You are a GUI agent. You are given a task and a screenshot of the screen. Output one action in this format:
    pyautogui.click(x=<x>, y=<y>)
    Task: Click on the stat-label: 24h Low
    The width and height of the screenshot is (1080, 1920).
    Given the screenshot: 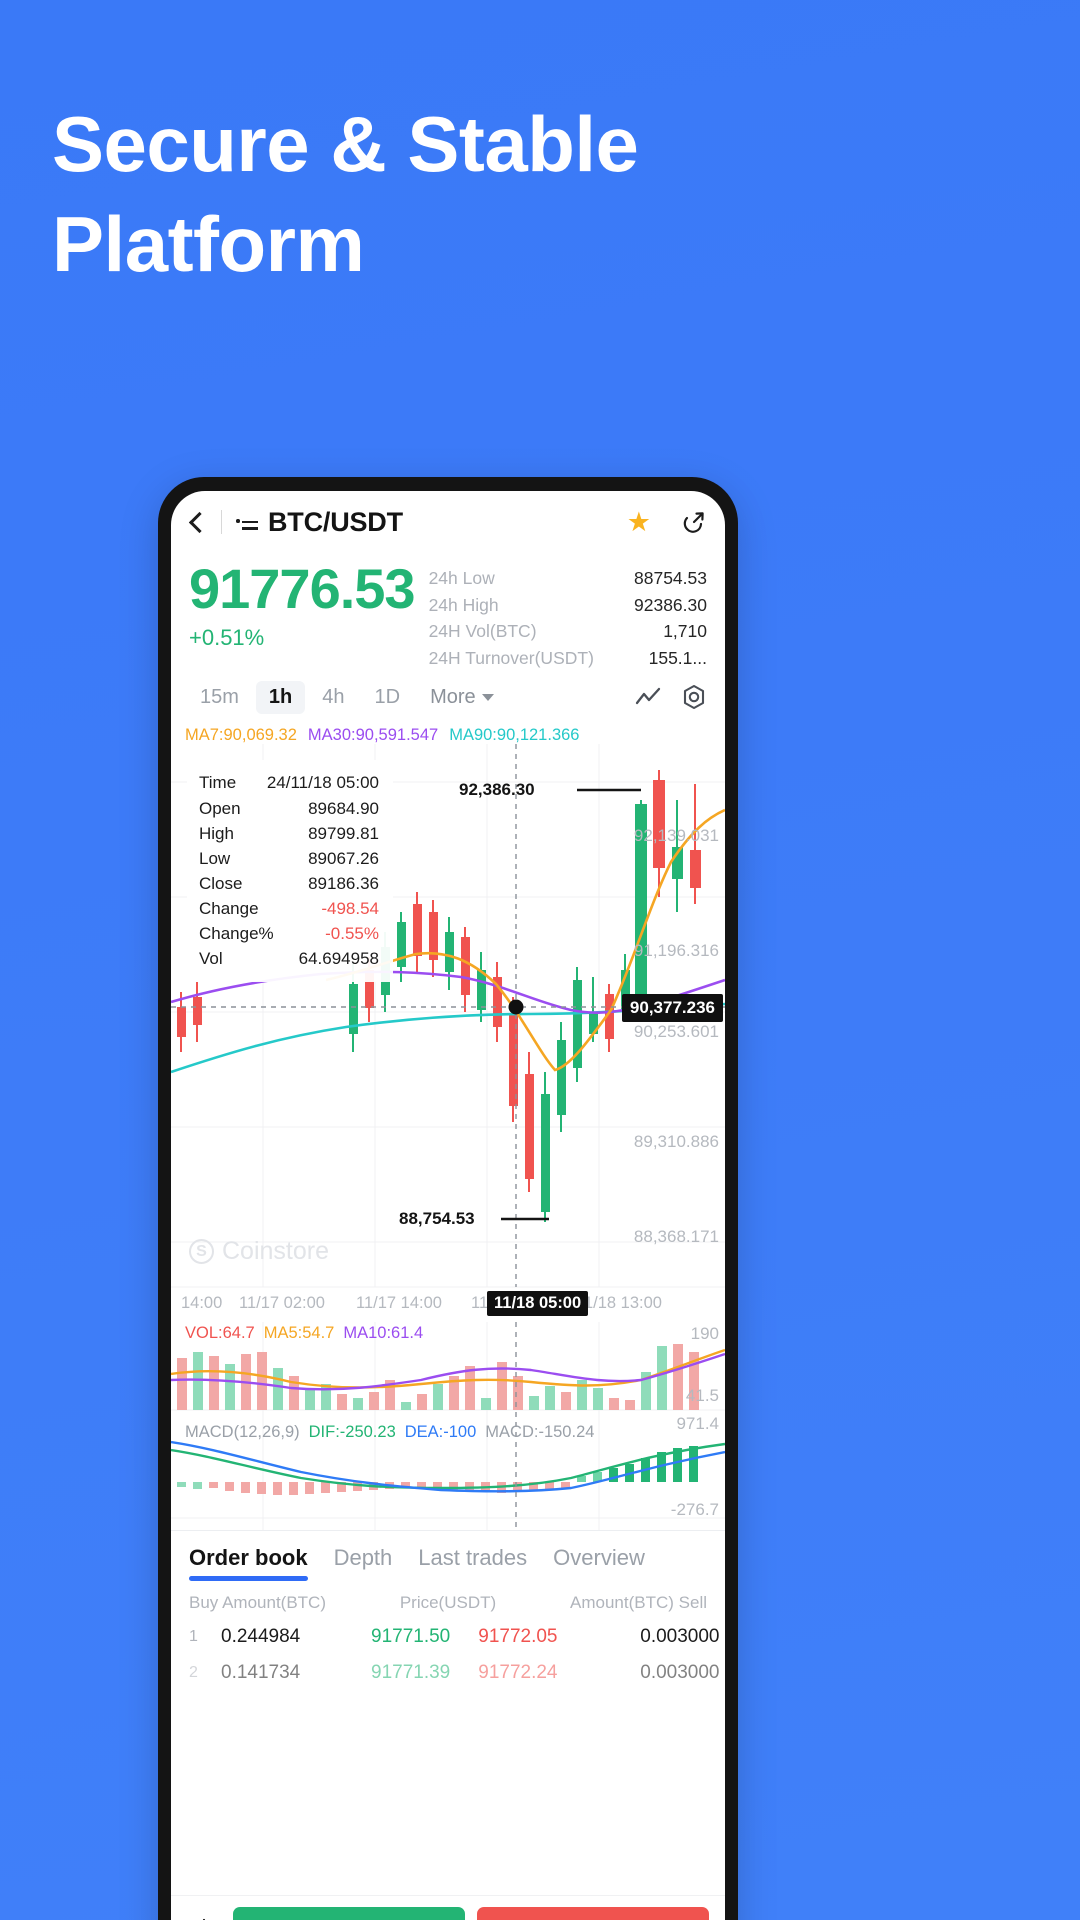 What is the action you would take?
    pyautogui.click(x=461, y=578)
    